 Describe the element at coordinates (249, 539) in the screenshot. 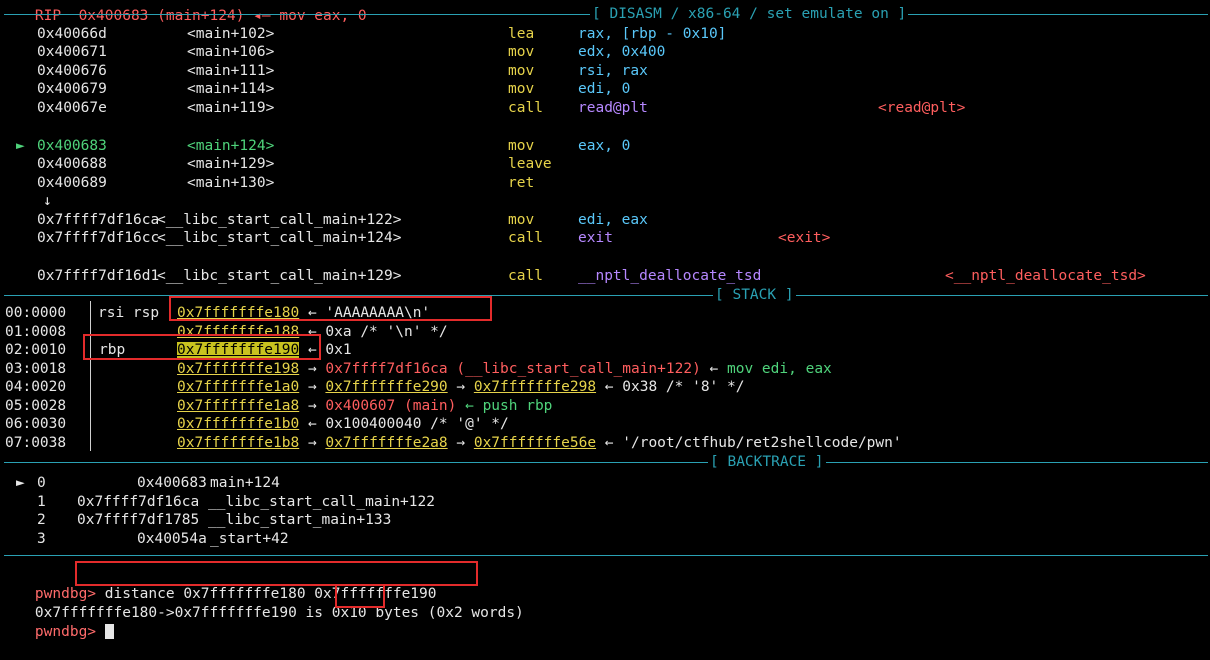

I see `frame-symbol: _start+42` at that location.